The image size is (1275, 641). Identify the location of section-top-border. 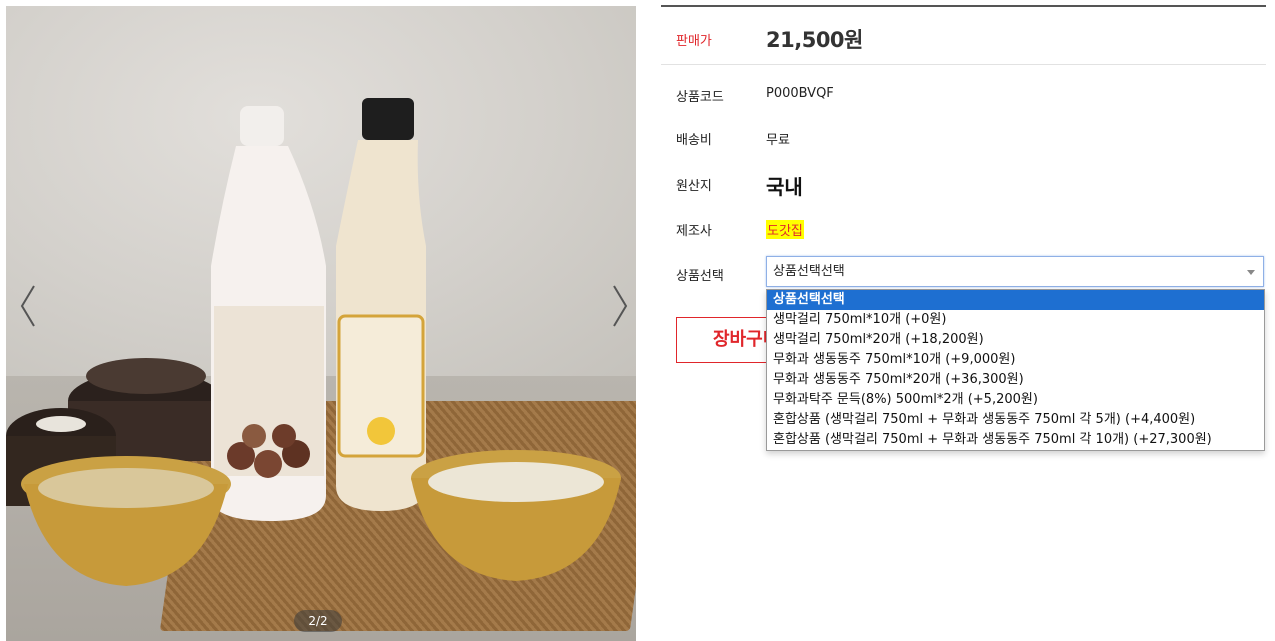
(963, 6).